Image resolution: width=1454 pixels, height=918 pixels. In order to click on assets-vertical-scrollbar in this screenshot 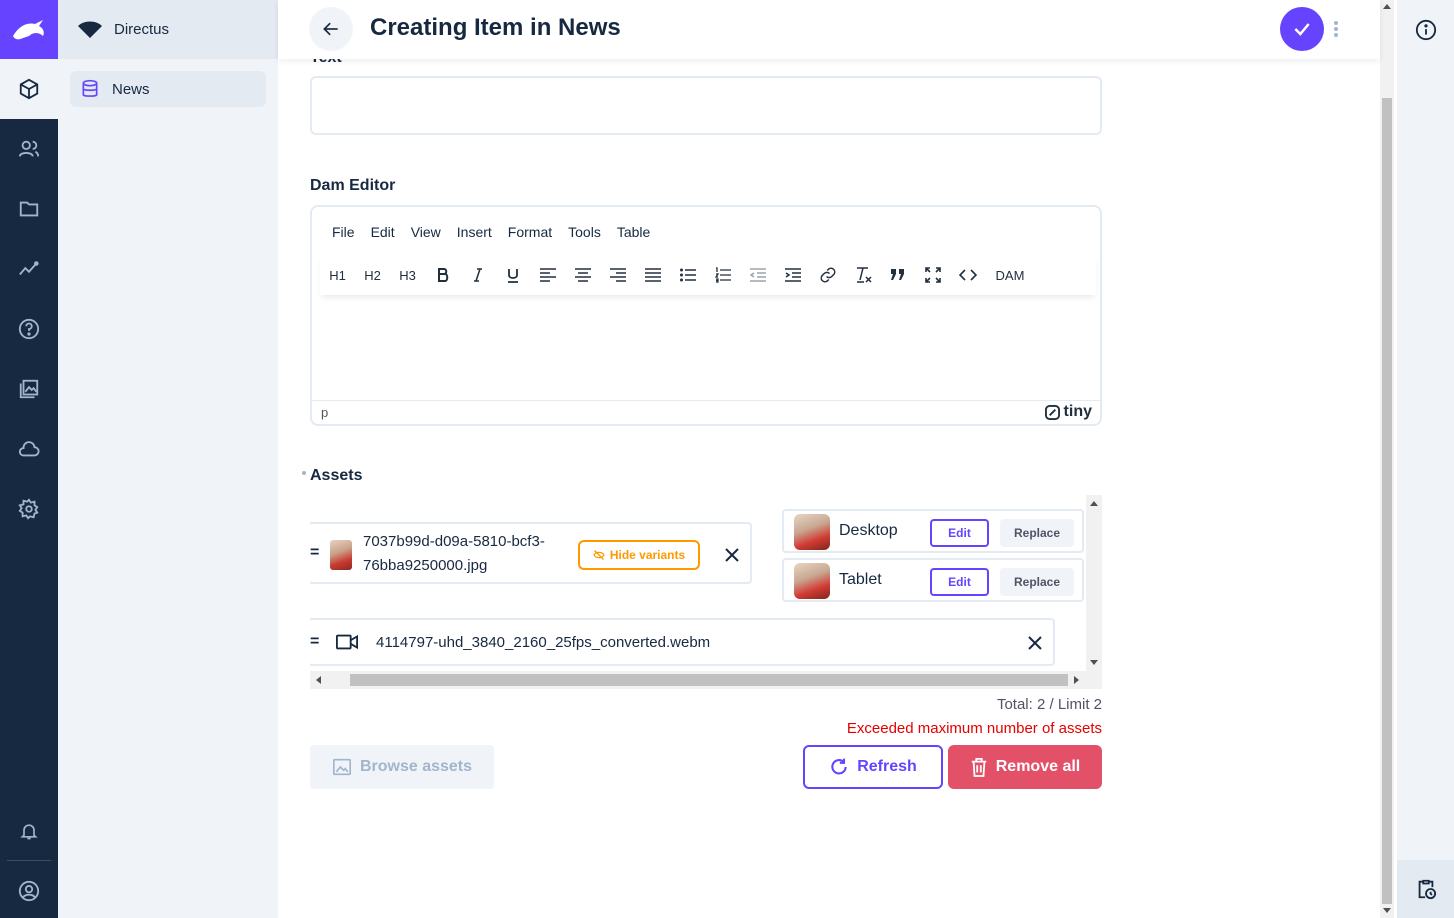, I will do `click(1094, 583)`.